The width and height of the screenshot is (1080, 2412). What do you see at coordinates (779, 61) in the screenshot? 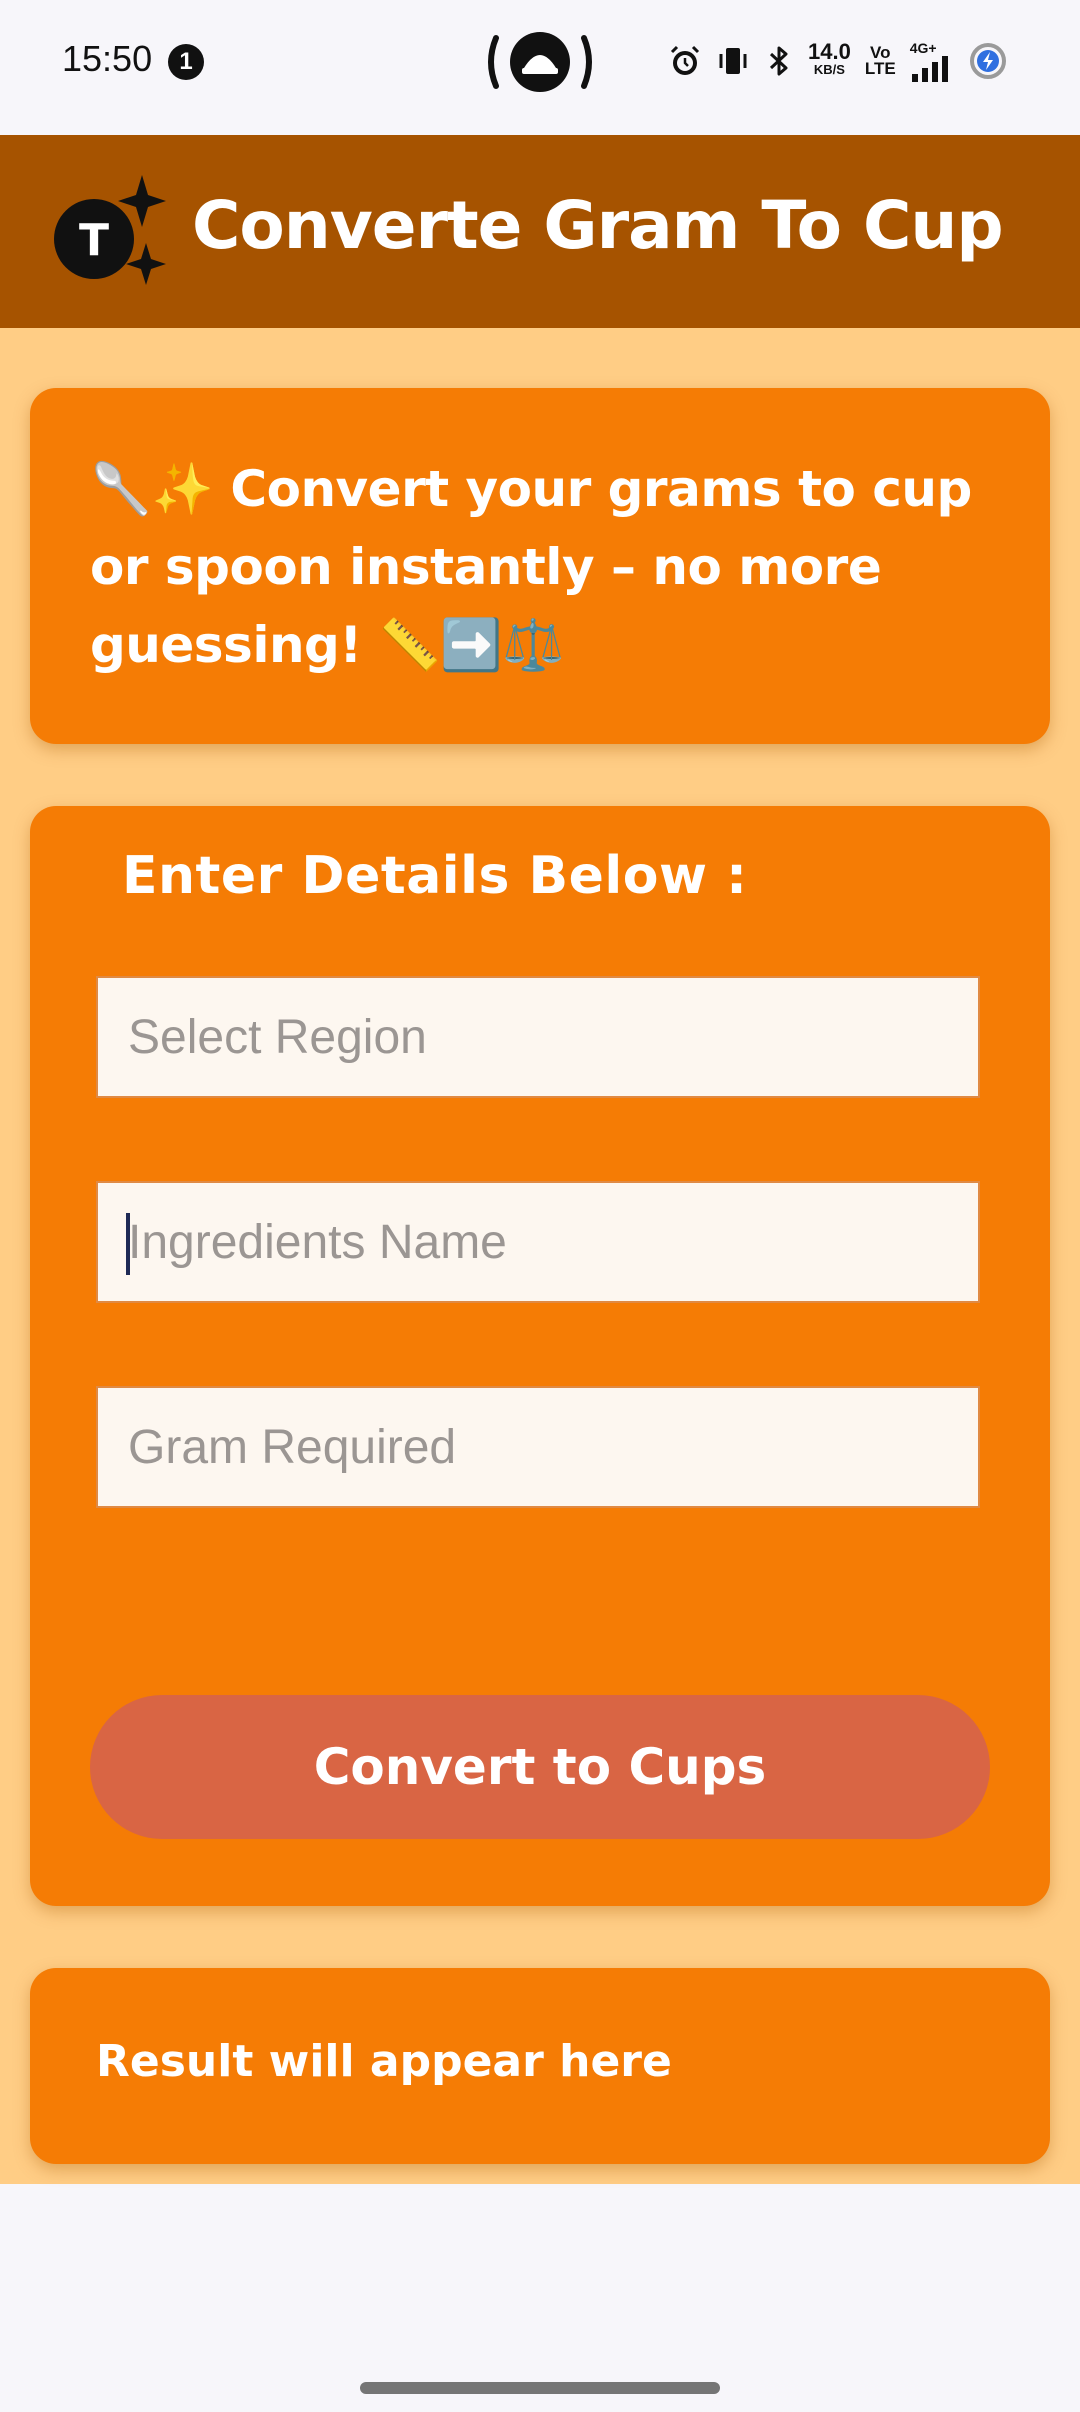
I see `bluetooth-icon` at bounding box center [779, 61].